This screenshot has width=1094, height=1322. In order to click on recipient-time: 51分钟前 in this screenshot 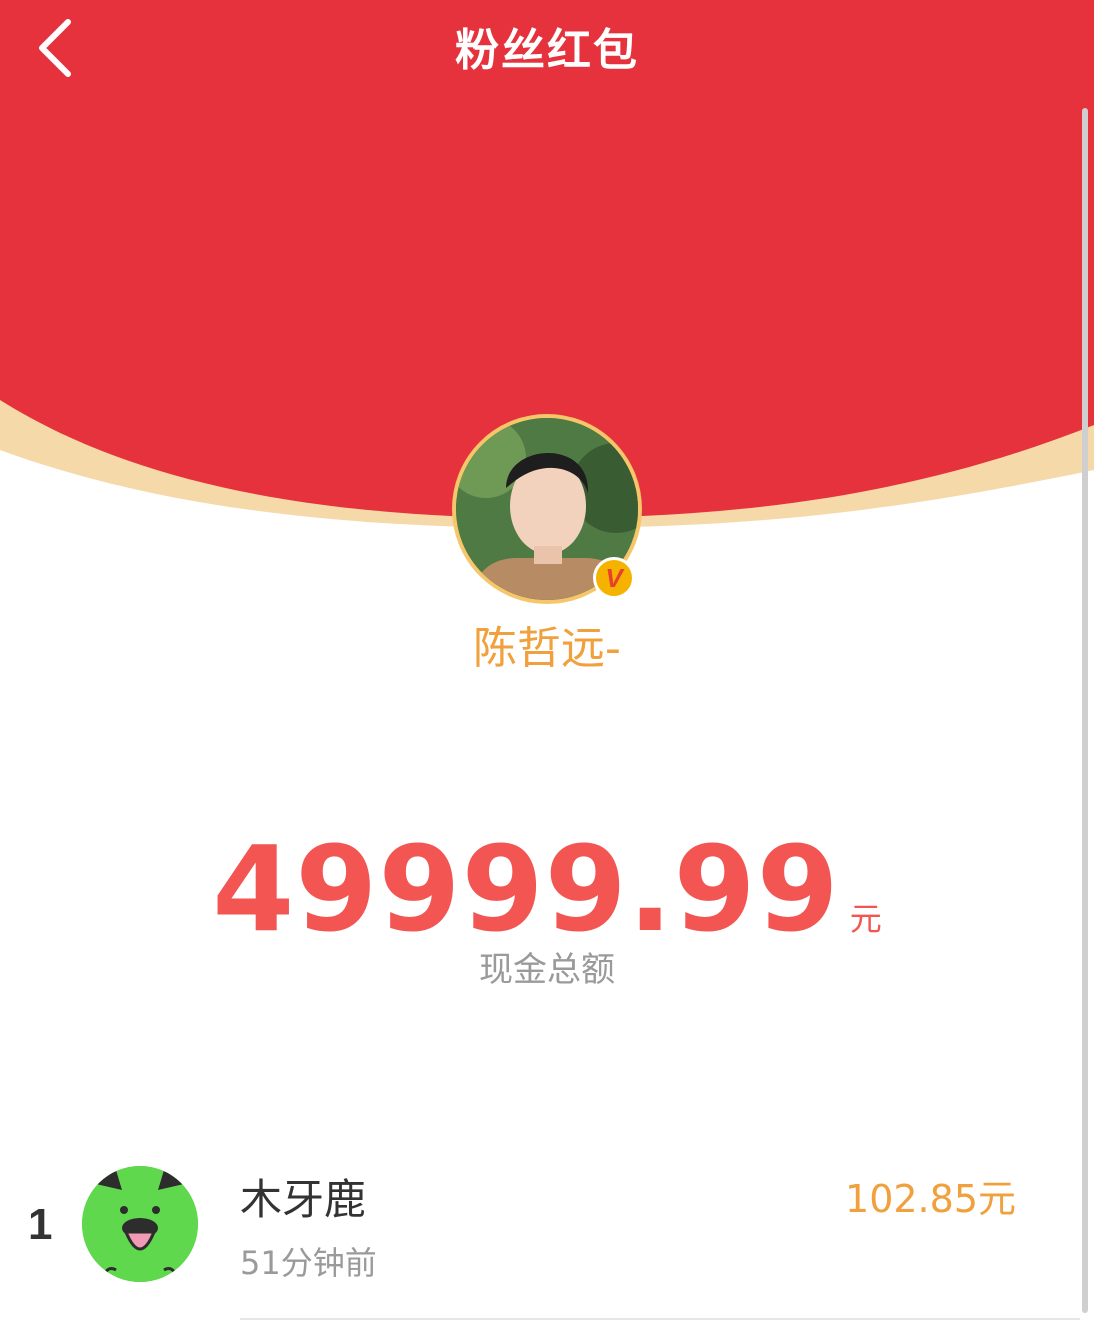, I will do `click(308, 1263)`.